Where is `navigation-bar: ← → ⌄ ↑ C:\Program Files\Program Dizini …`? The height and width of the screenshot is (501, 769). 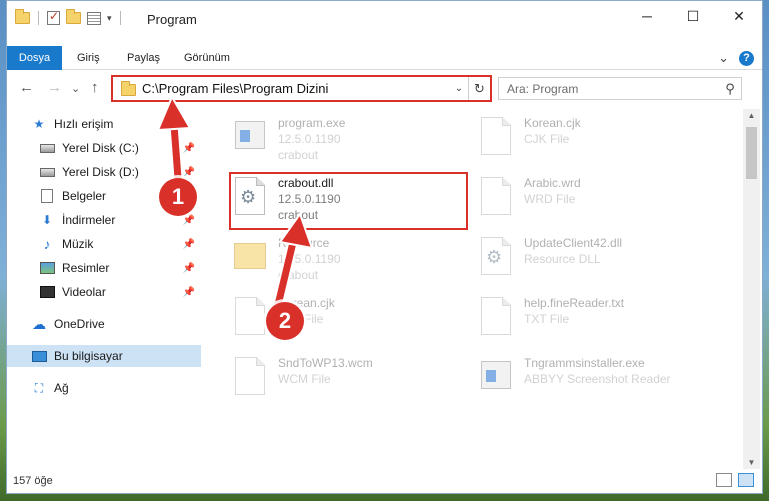 navigation-bar: ← → ⌄ ↑ C:\Program Files\Program Dizini … is located at coordinates (384, 88).